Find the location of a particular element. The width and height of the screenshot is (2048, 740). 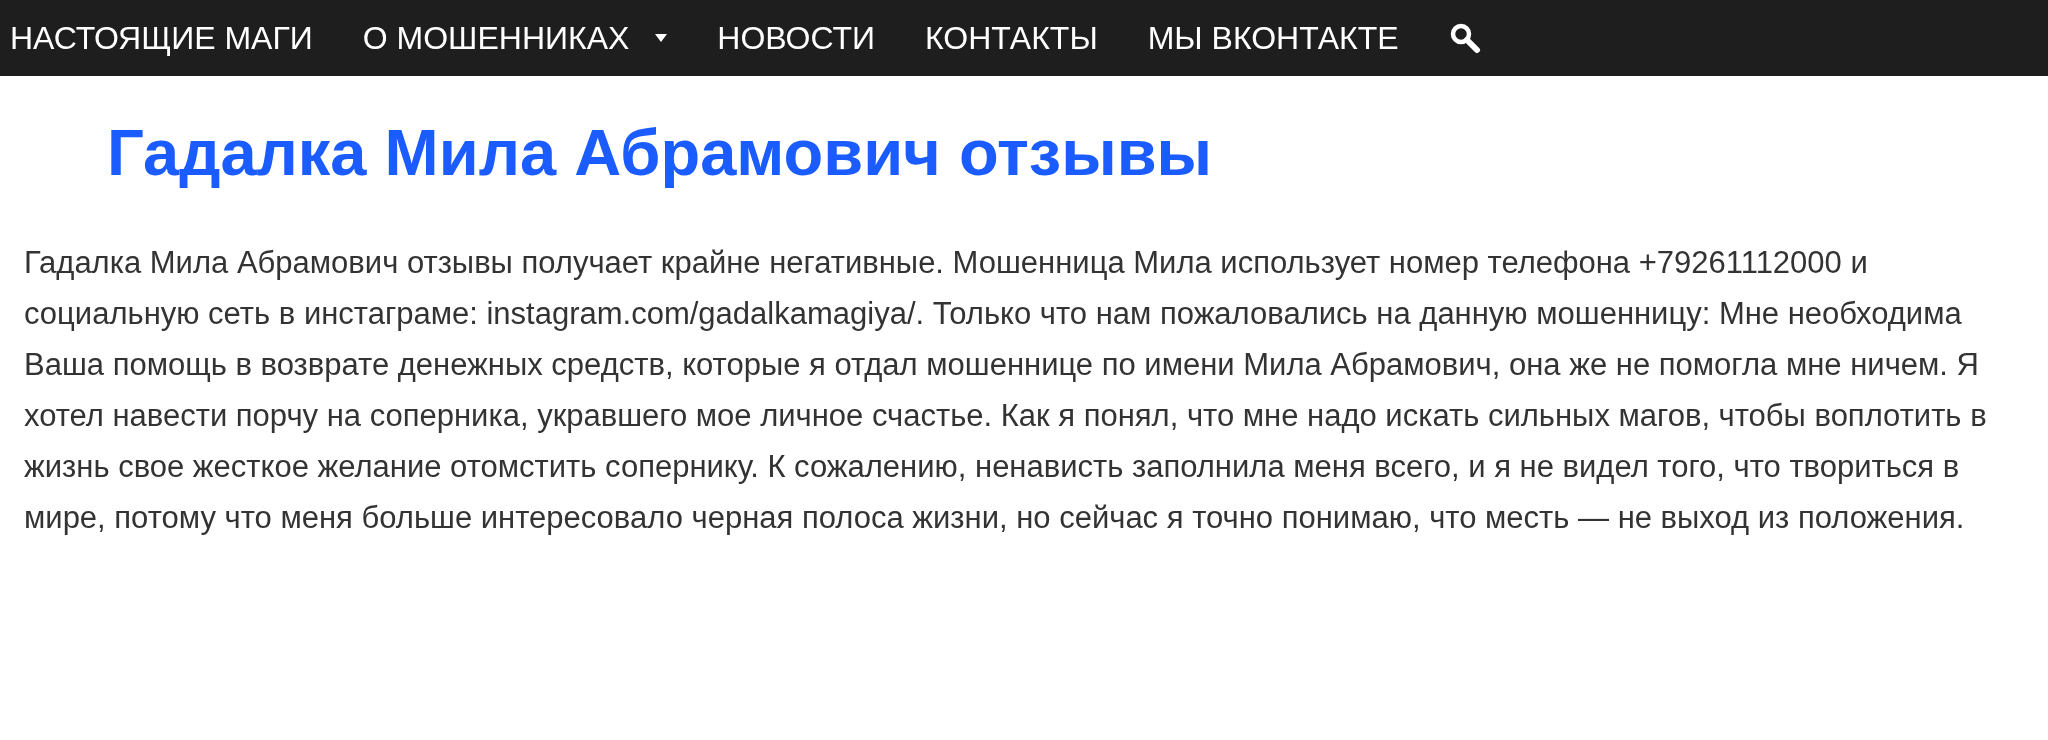

nav-link: КОНТАКТЫ is located at coordinates (1011, 38).